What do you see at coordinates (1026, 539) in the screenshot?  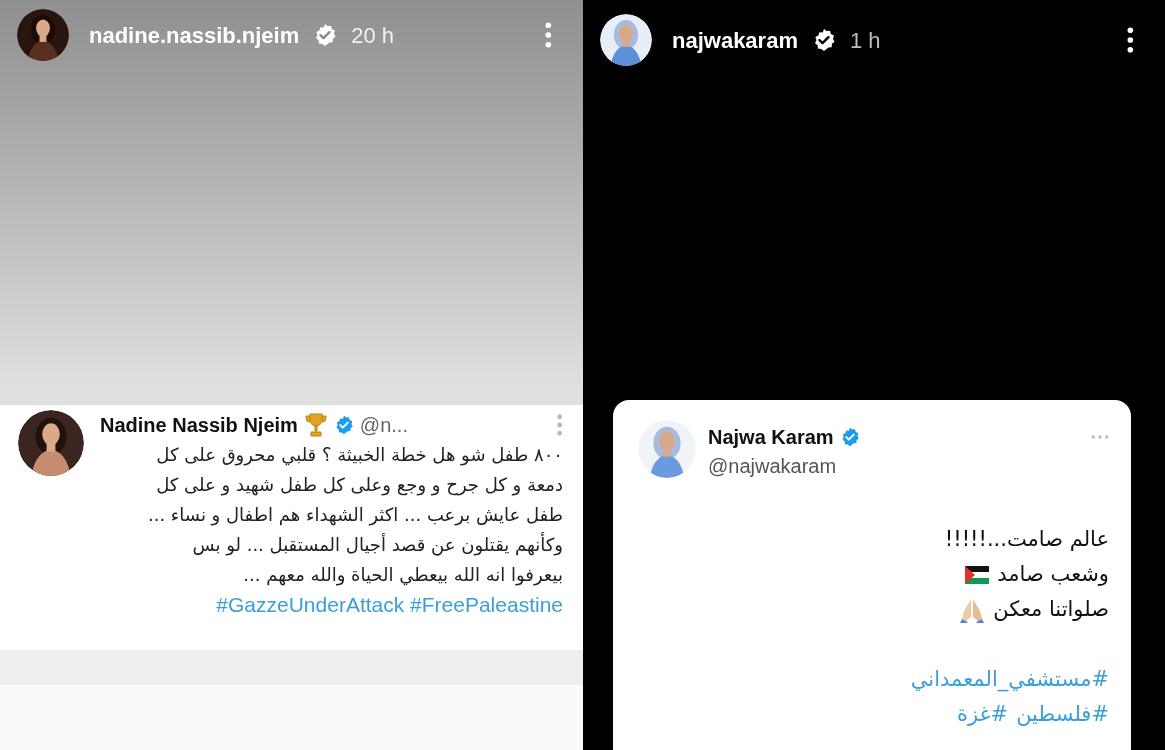 I see `tweet-text: عالم صامت...!!!!!` at bounding box center [1026, 539].